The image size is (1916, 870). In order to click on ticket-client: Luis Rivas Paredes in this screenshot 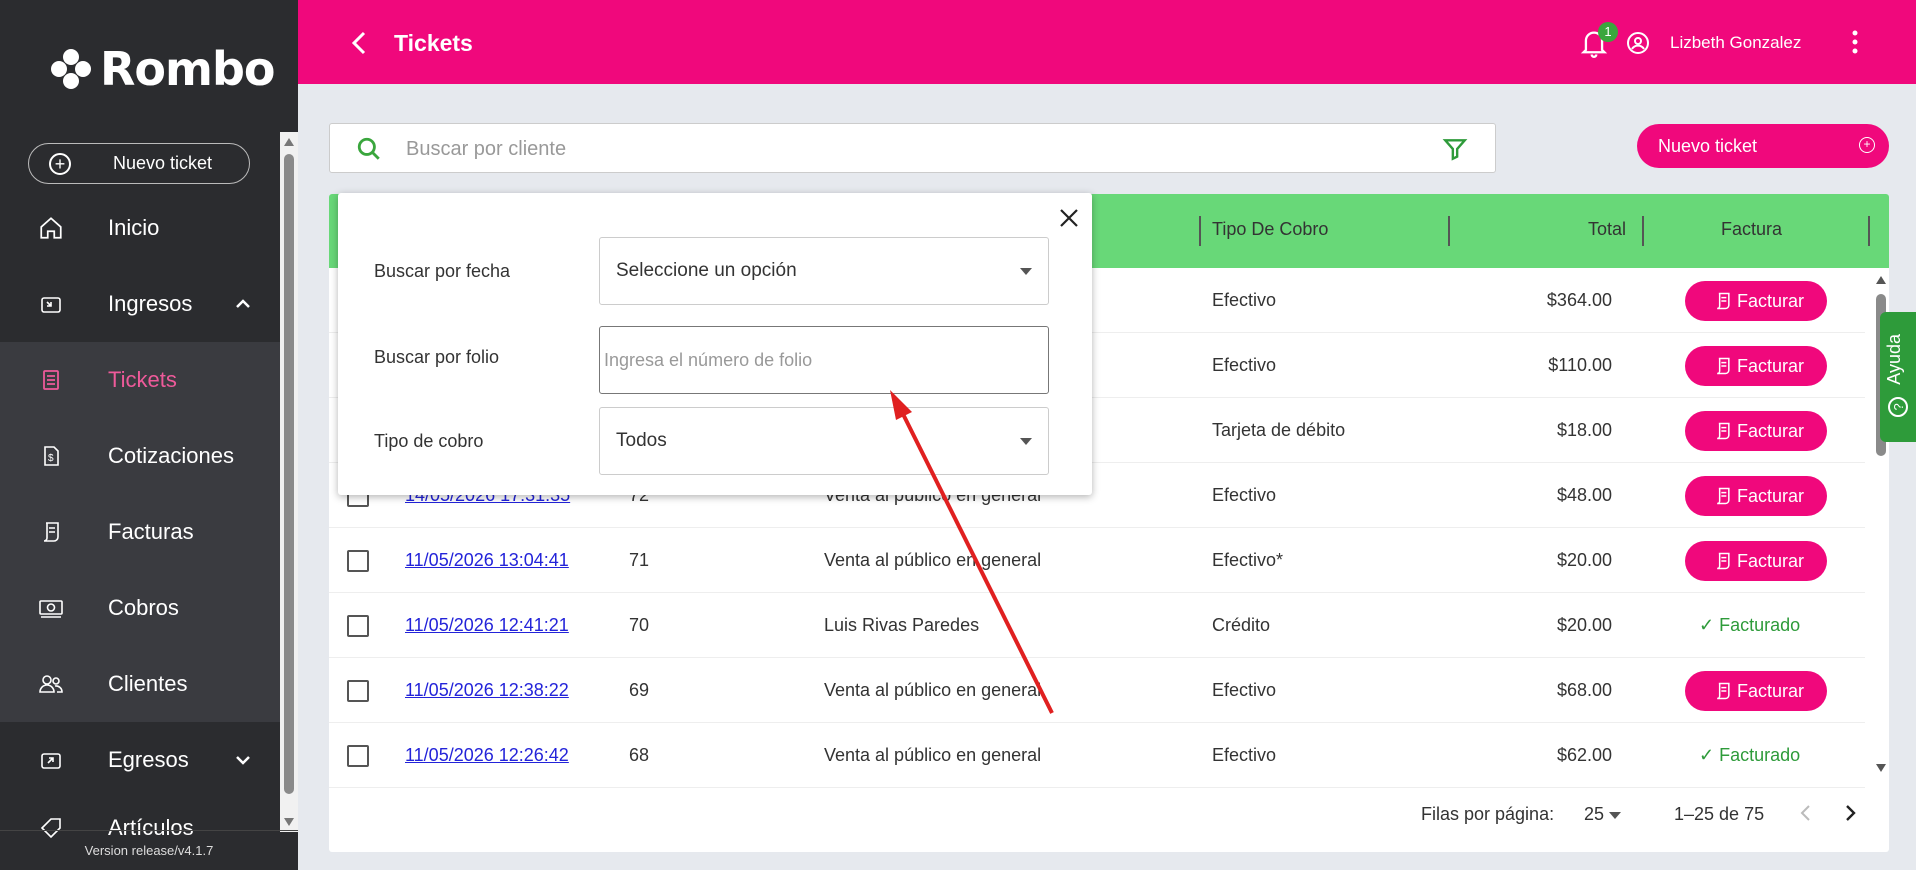, I will do `click(902, 625)`.